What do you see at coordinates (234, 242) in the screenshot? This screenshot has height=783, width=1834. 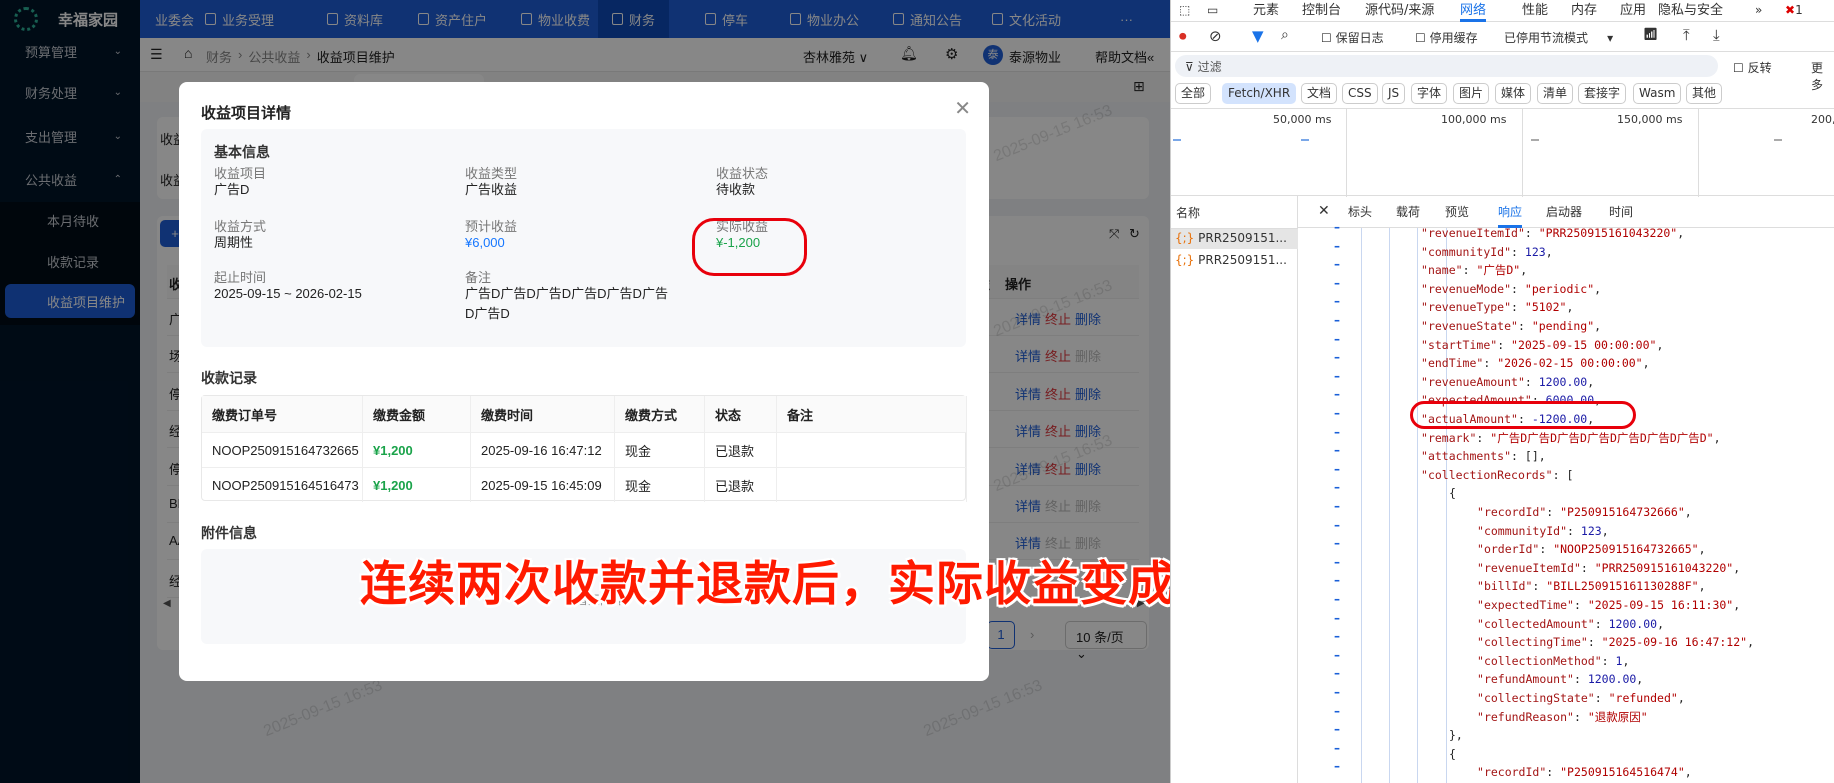 I see `field-value: 周期性` at bounding box center [234, 242].